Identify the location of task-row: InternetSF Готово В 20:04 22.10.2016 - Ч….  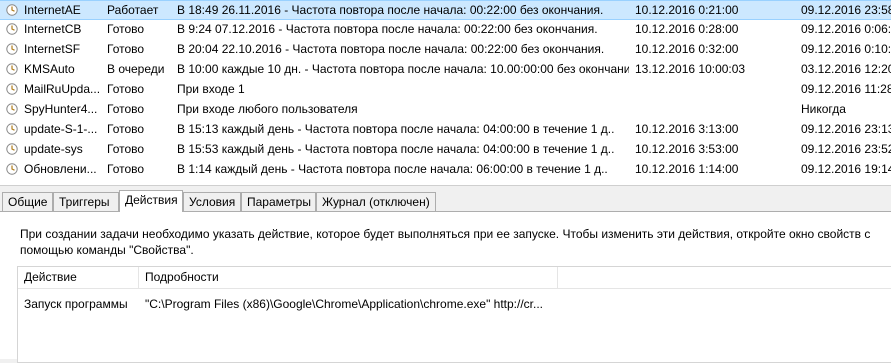
(445, 50).